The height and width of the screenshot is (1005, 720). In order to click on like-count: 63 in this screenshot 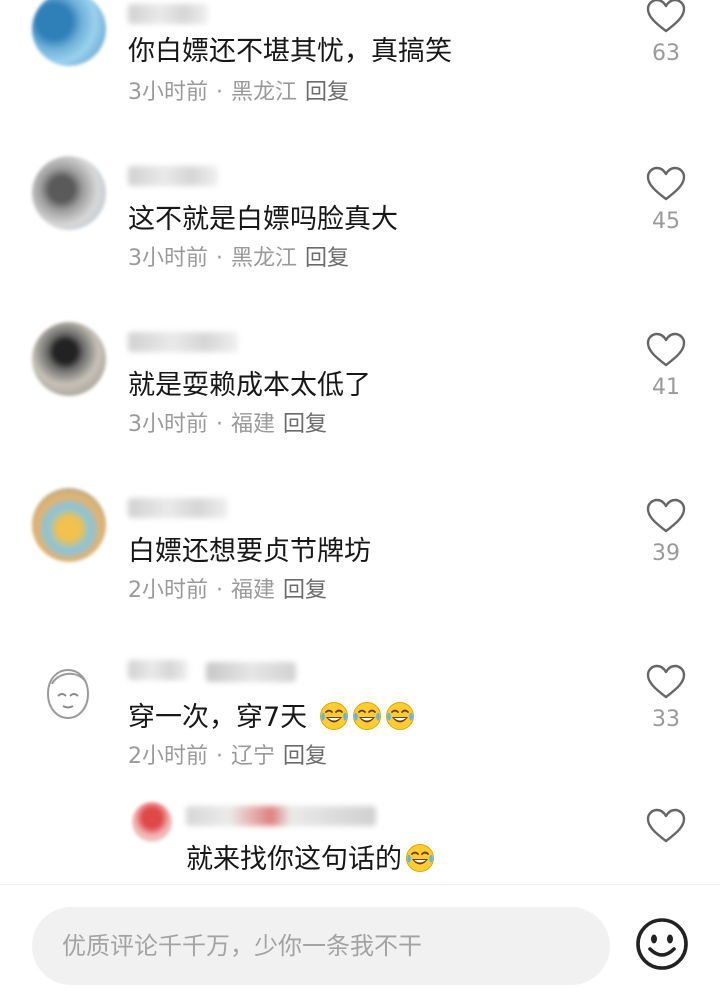, I will do `click(666, 53)`.